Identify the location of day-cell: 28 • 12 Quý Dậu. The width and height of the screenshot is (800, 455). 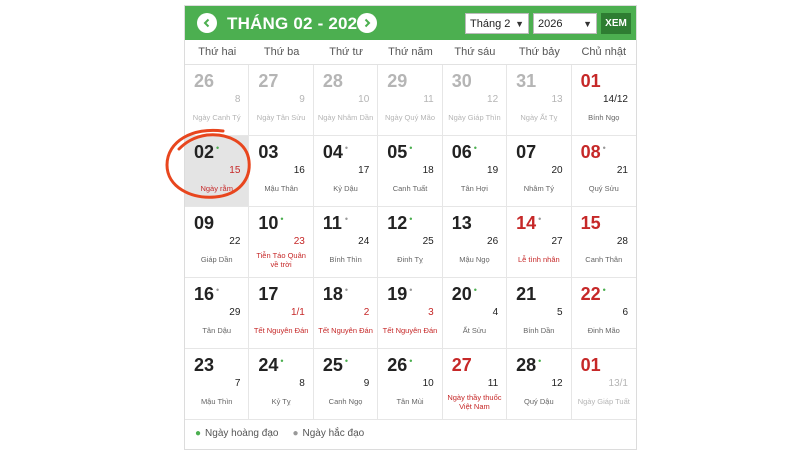
(539, 384).